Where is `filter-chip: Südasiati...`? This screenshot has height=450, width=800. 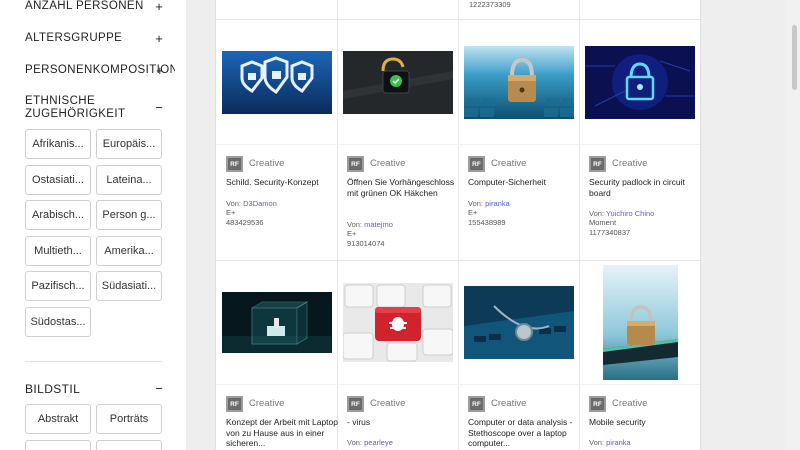
filter-chip: Südasiati... is located at coordinates (129, 286).